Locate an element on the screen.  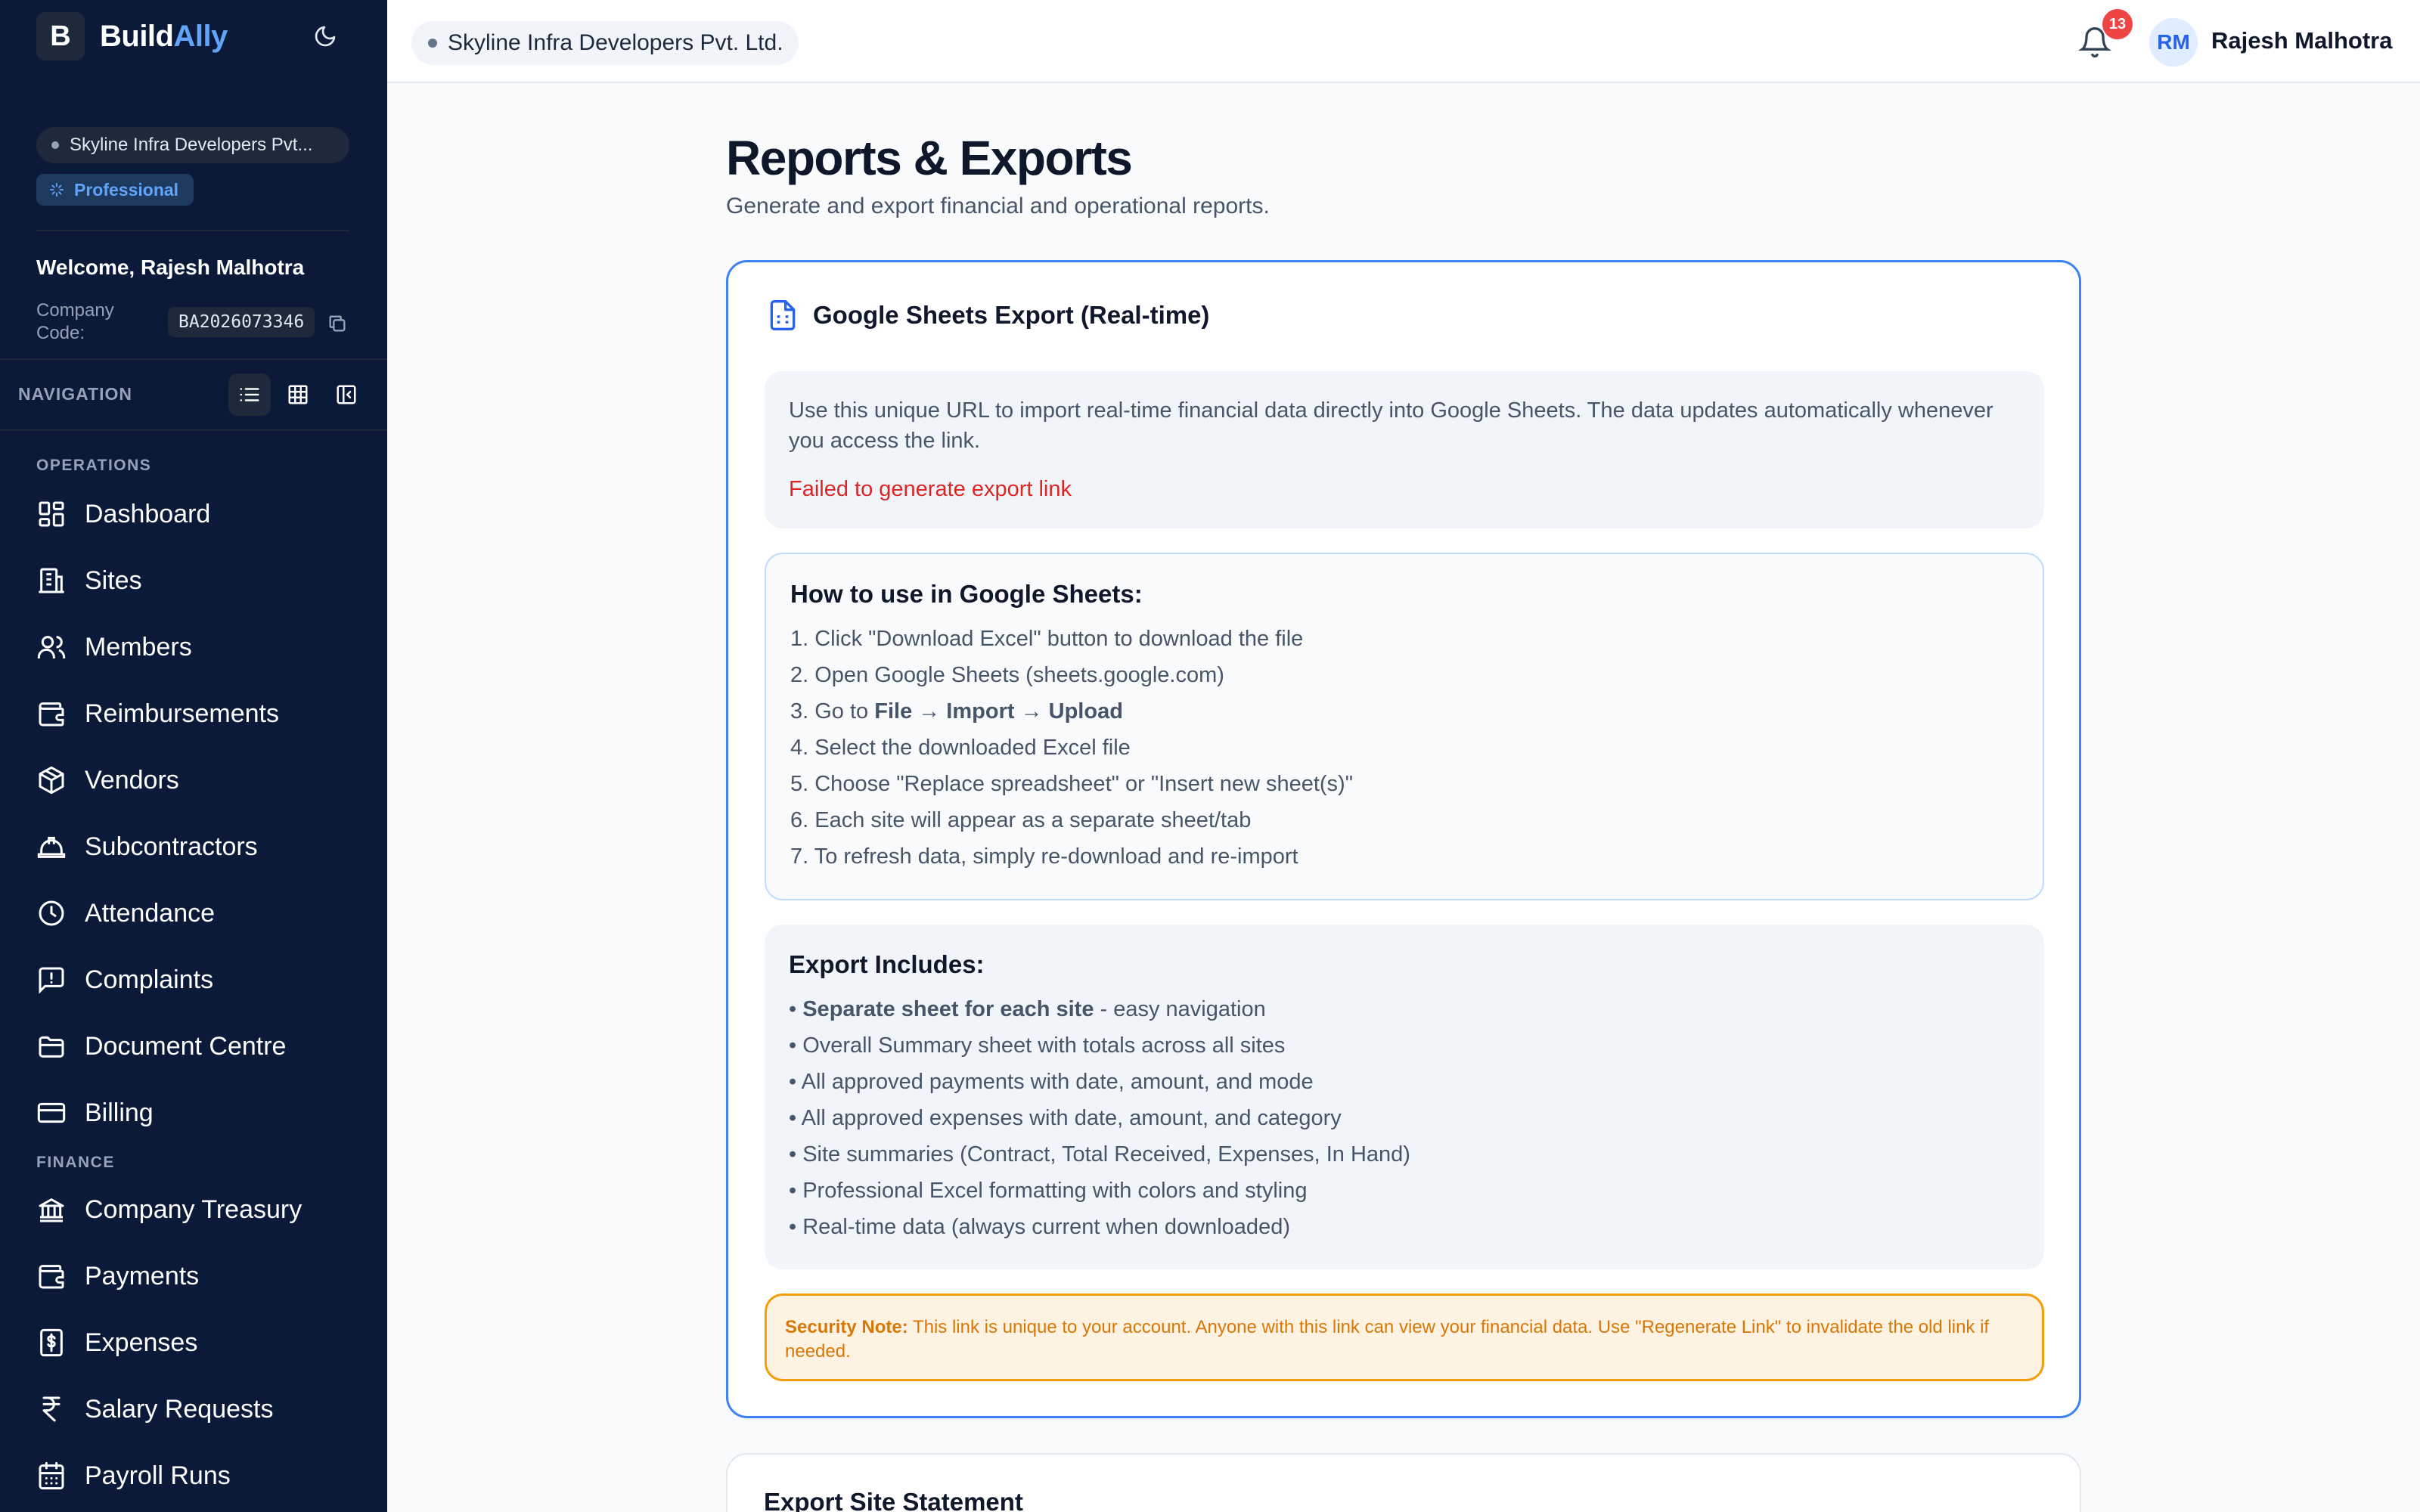
sidebar-item-attendance: Attendance is located at coordinates (125, 913).